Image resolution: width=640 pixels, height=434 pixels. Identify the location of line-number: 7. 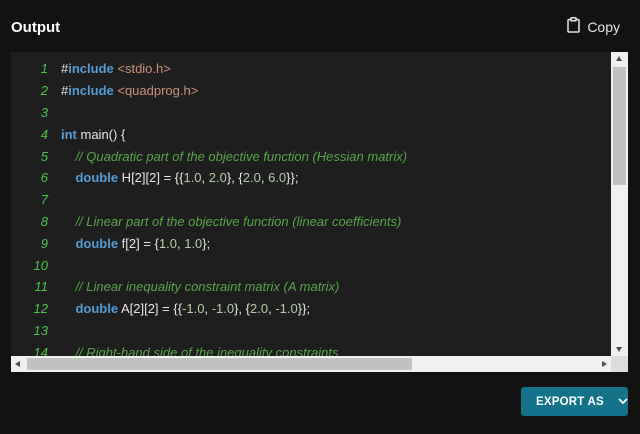
(44, 200).